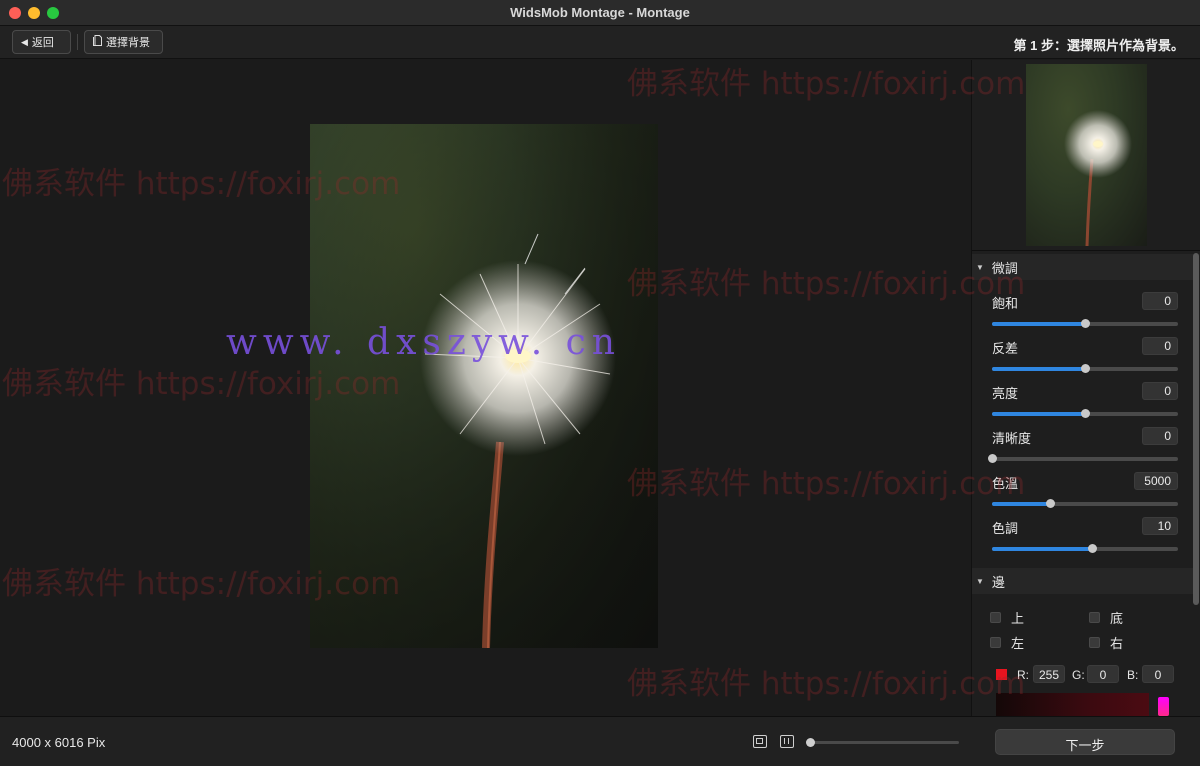 The height and width of the screenshot is (766, 1200). I want to click on next-step-button: 下一步, so click(1085, 742).